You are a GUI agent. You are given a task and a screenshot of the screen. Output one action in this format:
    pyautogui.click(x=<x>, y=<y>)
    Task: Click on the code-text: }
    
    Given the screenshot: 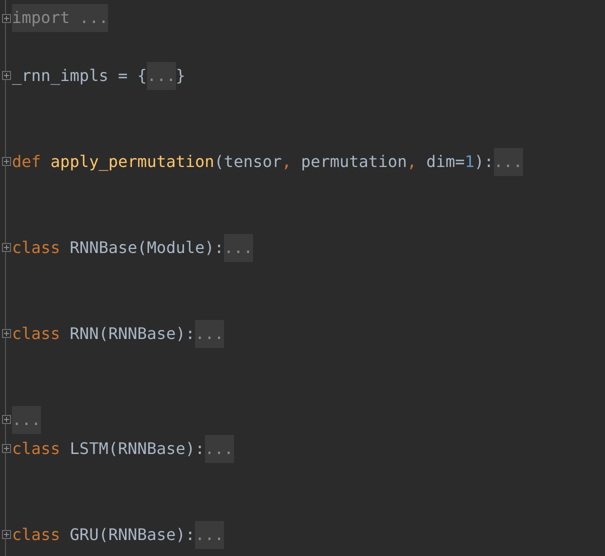 What is the action you would take?
    pyautogui.click(x=181, y=76)
    